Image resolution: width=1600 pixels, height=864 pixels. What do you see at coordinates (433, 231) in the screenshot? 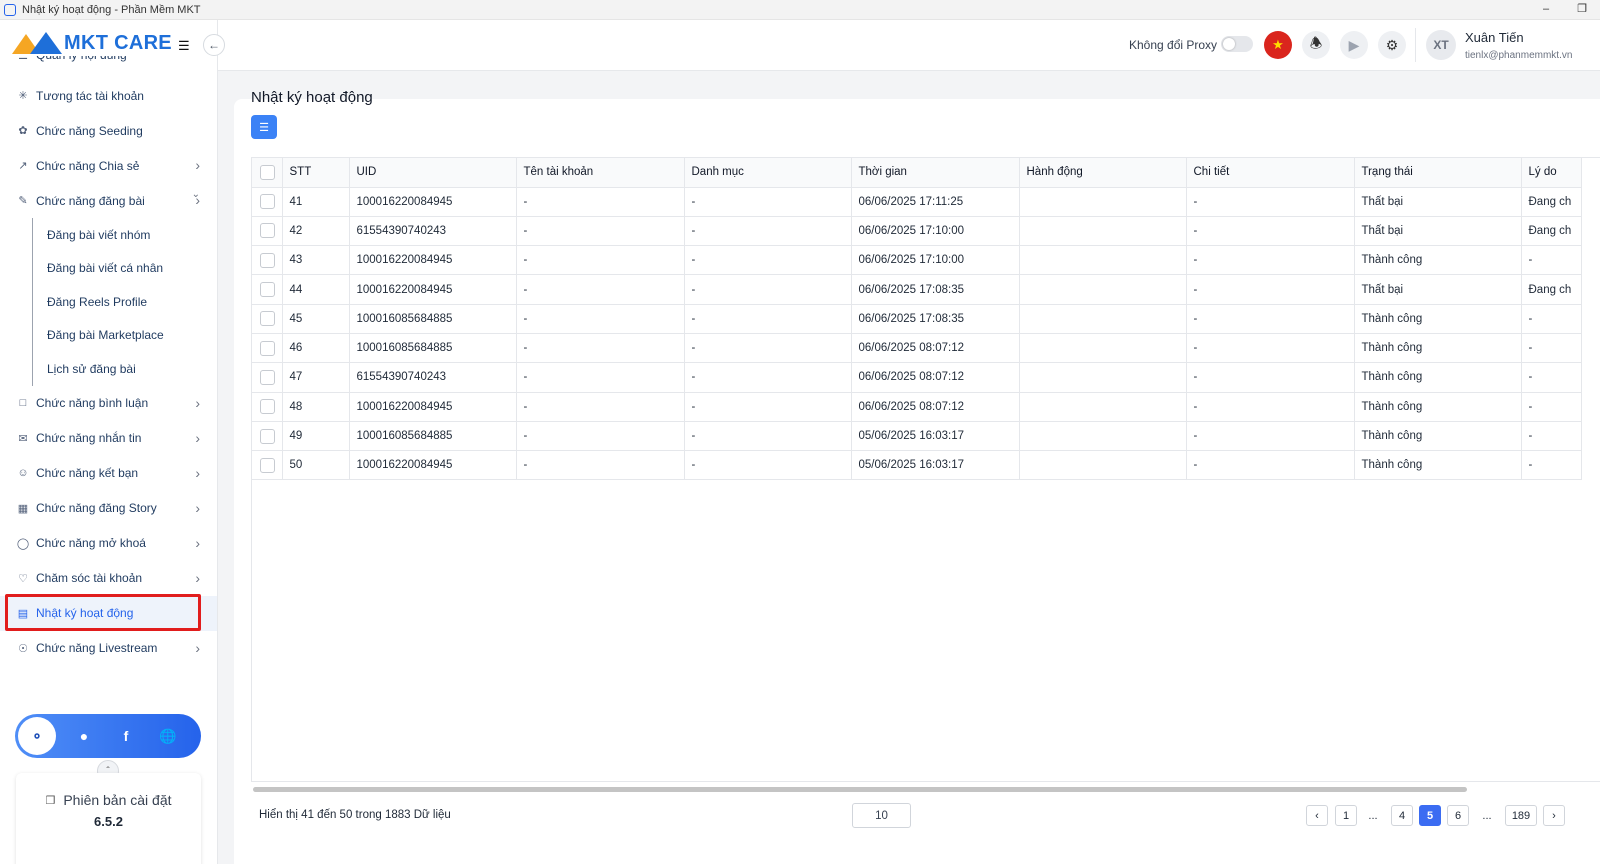
I see `cell-uid: 61554390740243` at bounding box center [433, 231].